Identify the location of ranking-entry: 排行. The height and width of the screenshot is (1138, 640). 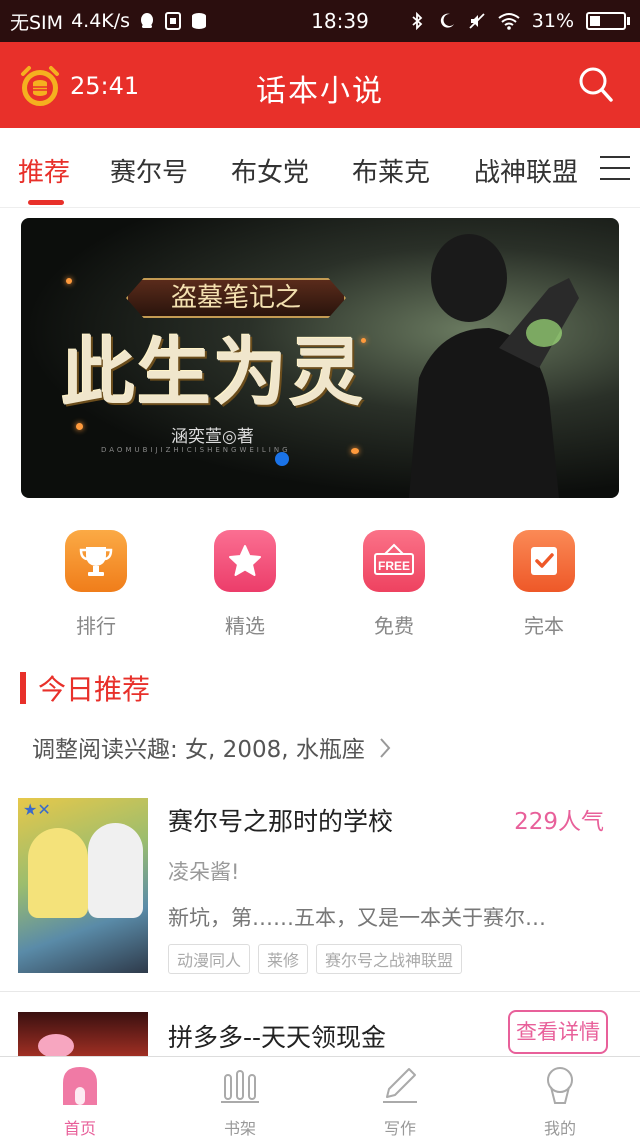
(96, 584).